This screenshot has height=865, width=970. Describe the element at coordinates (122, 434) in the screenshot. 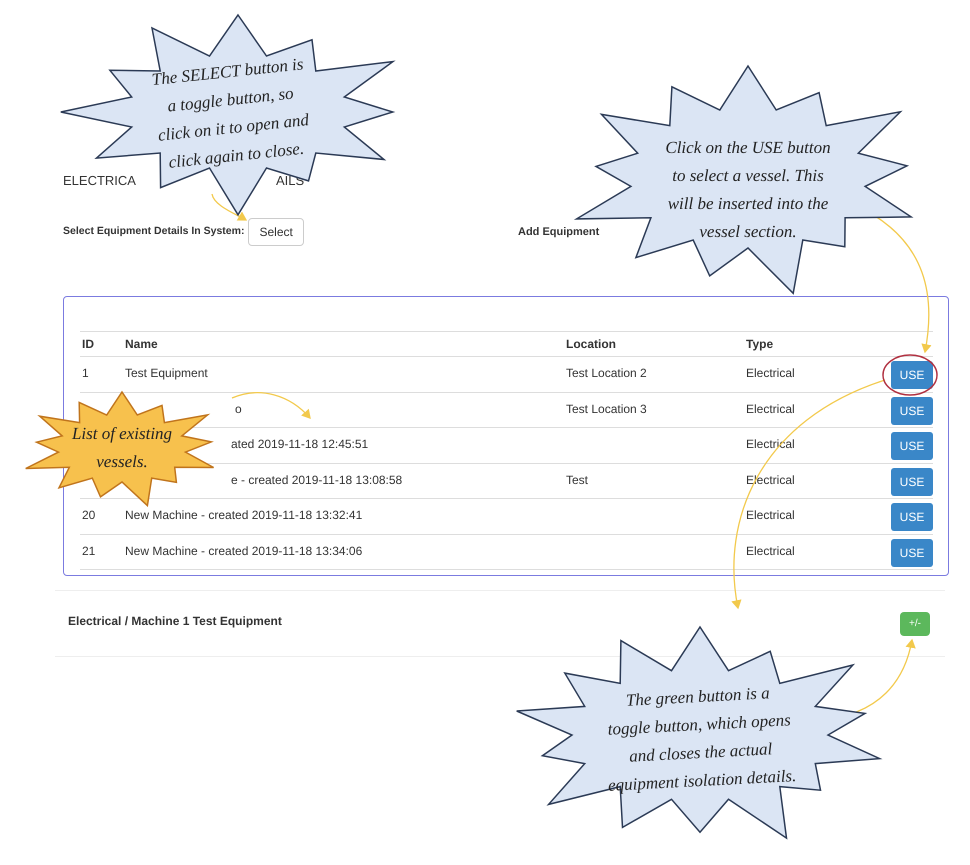

I see `callout-text: List of existing` at that location.